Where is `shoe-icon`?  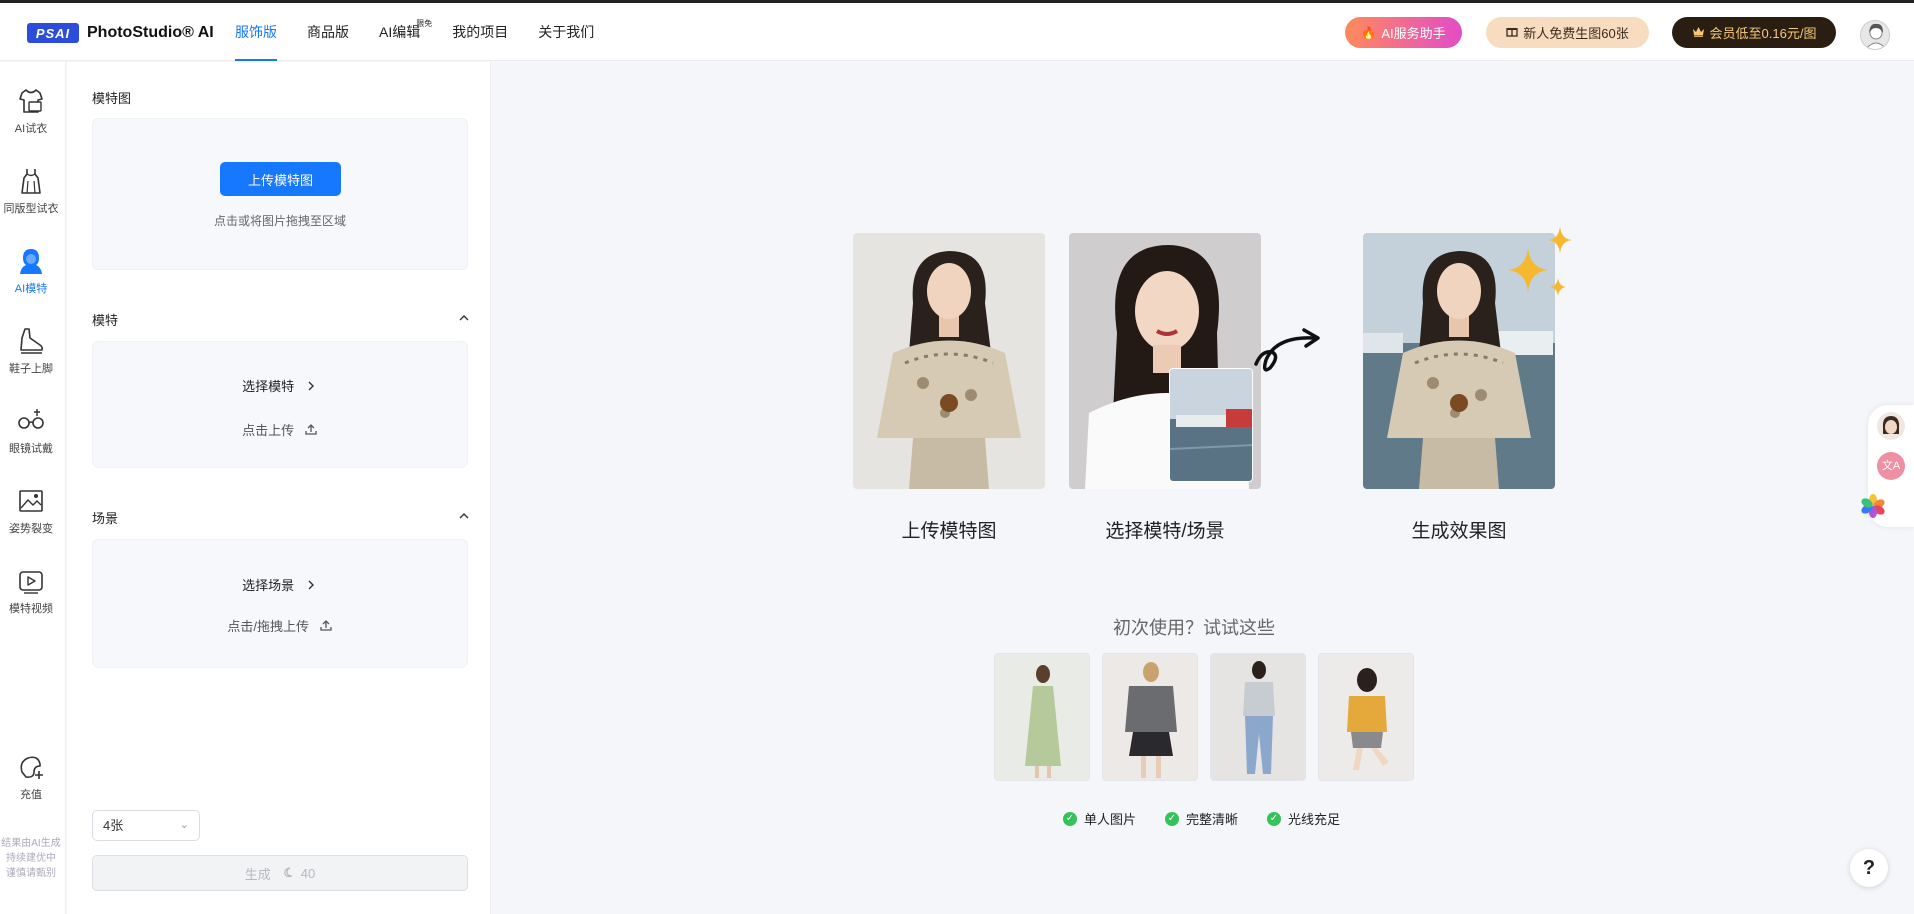
shoe-icon is located at coordinates (32, 341).